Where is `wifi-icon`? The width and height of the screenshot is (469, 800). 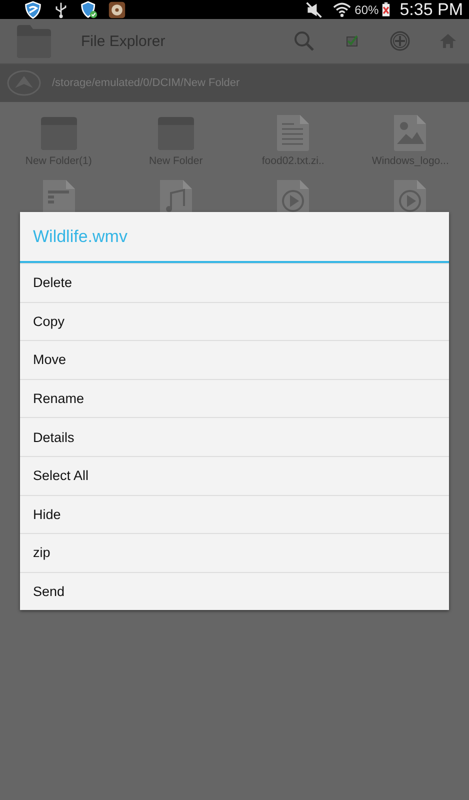
wifi-icon is located at coordinates (341, 9).